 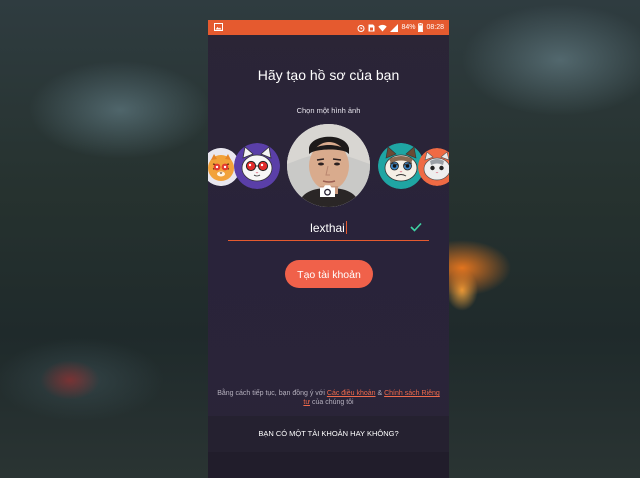 What do you see at coordinates (70, 380) in the screenshot?
I see `background-blur` at bounding box center [70, 380].